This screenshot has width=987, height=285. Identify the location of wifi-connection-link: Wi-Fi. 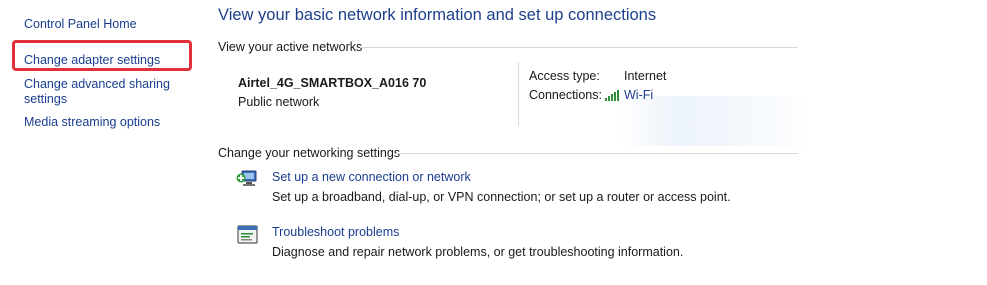
(638, 95).